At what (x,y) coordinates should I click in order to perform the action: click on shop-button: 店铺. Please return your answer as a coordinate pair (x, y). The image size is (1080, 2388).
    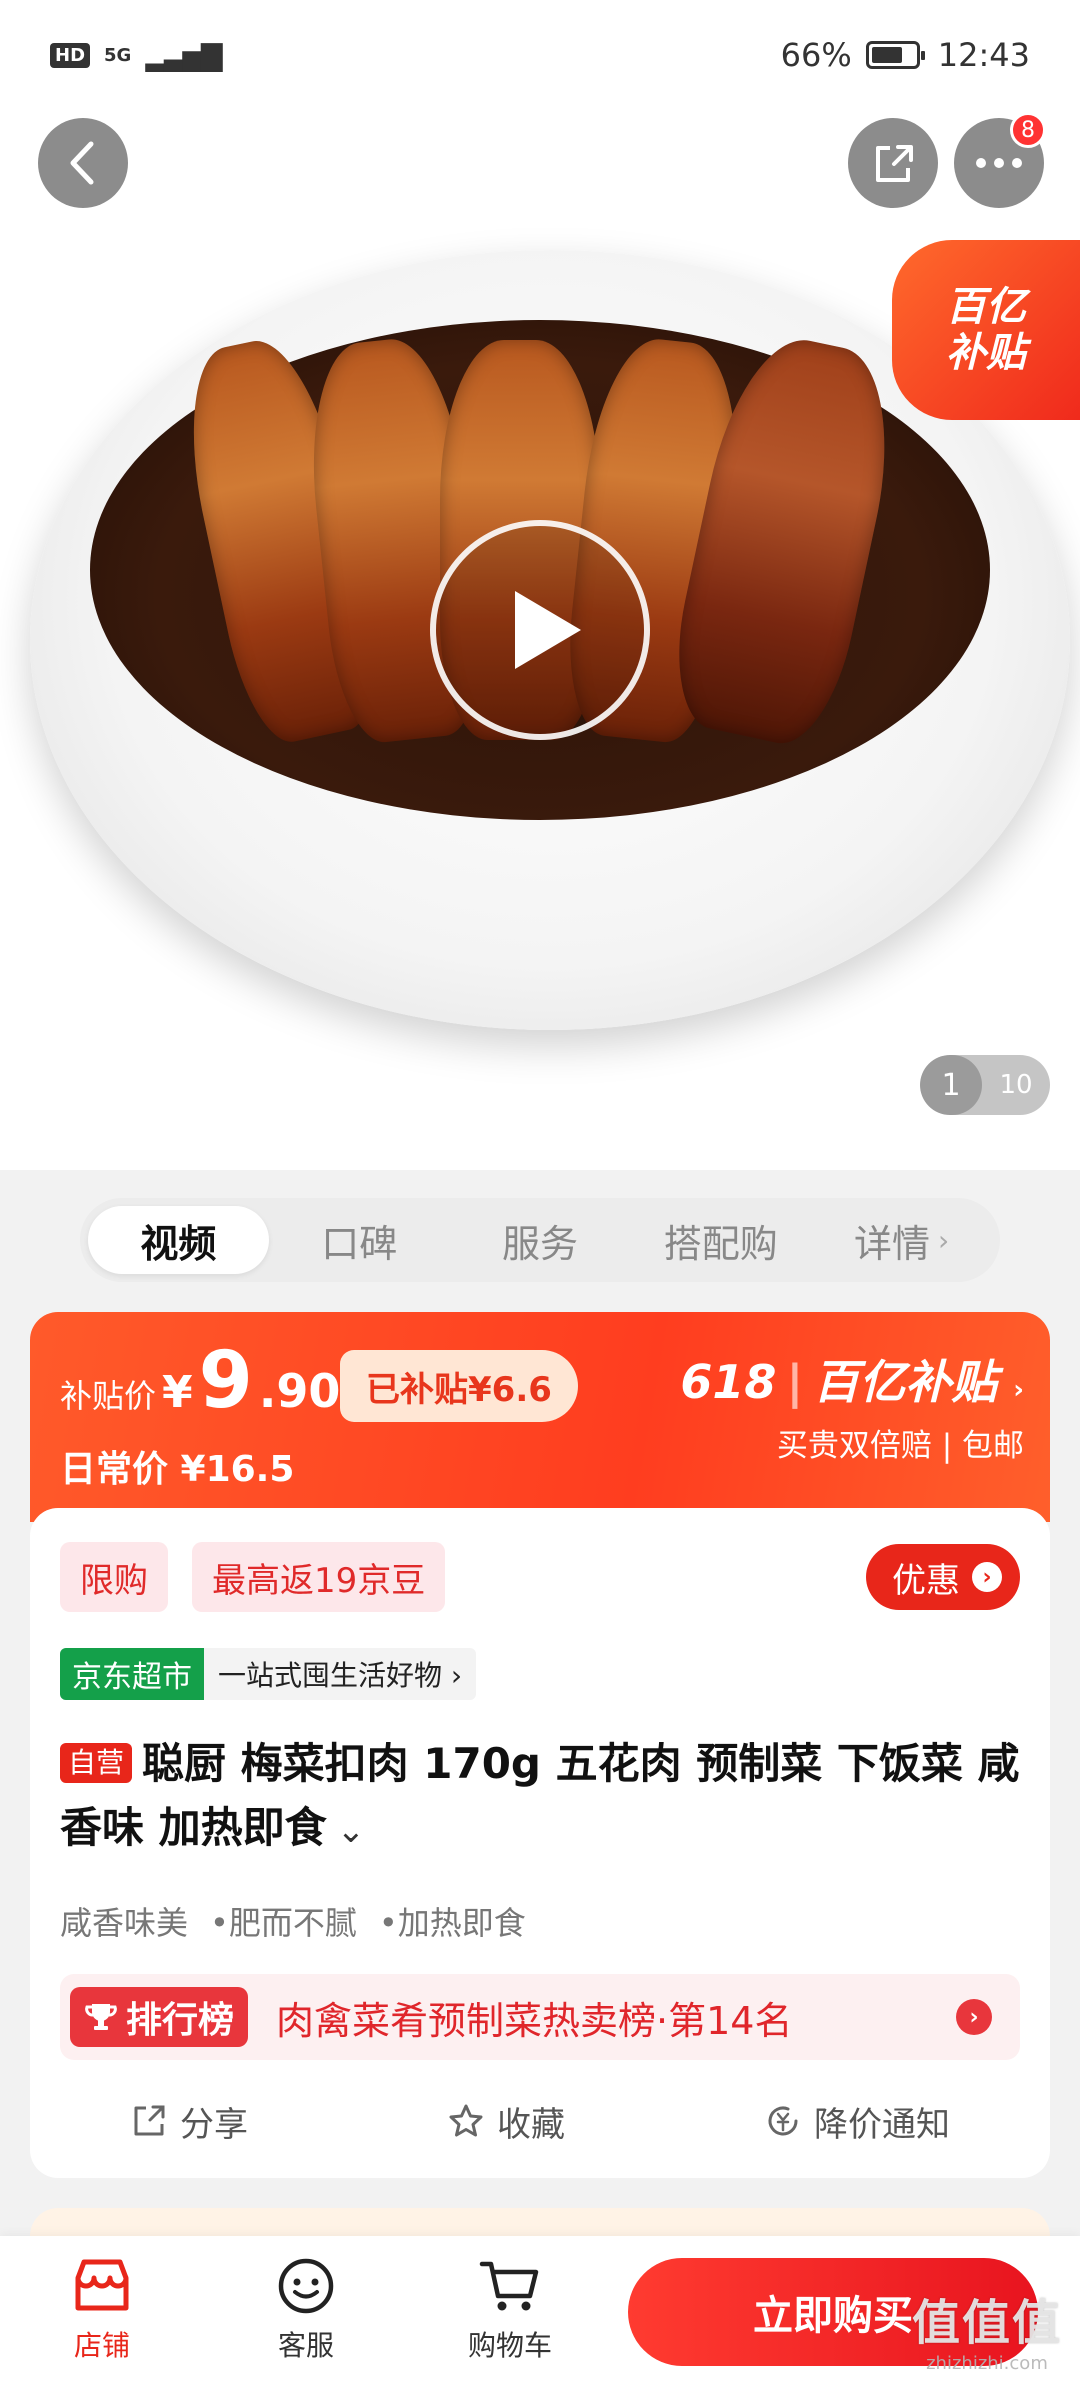
    Looking at the image, I should click on (102, 2310).